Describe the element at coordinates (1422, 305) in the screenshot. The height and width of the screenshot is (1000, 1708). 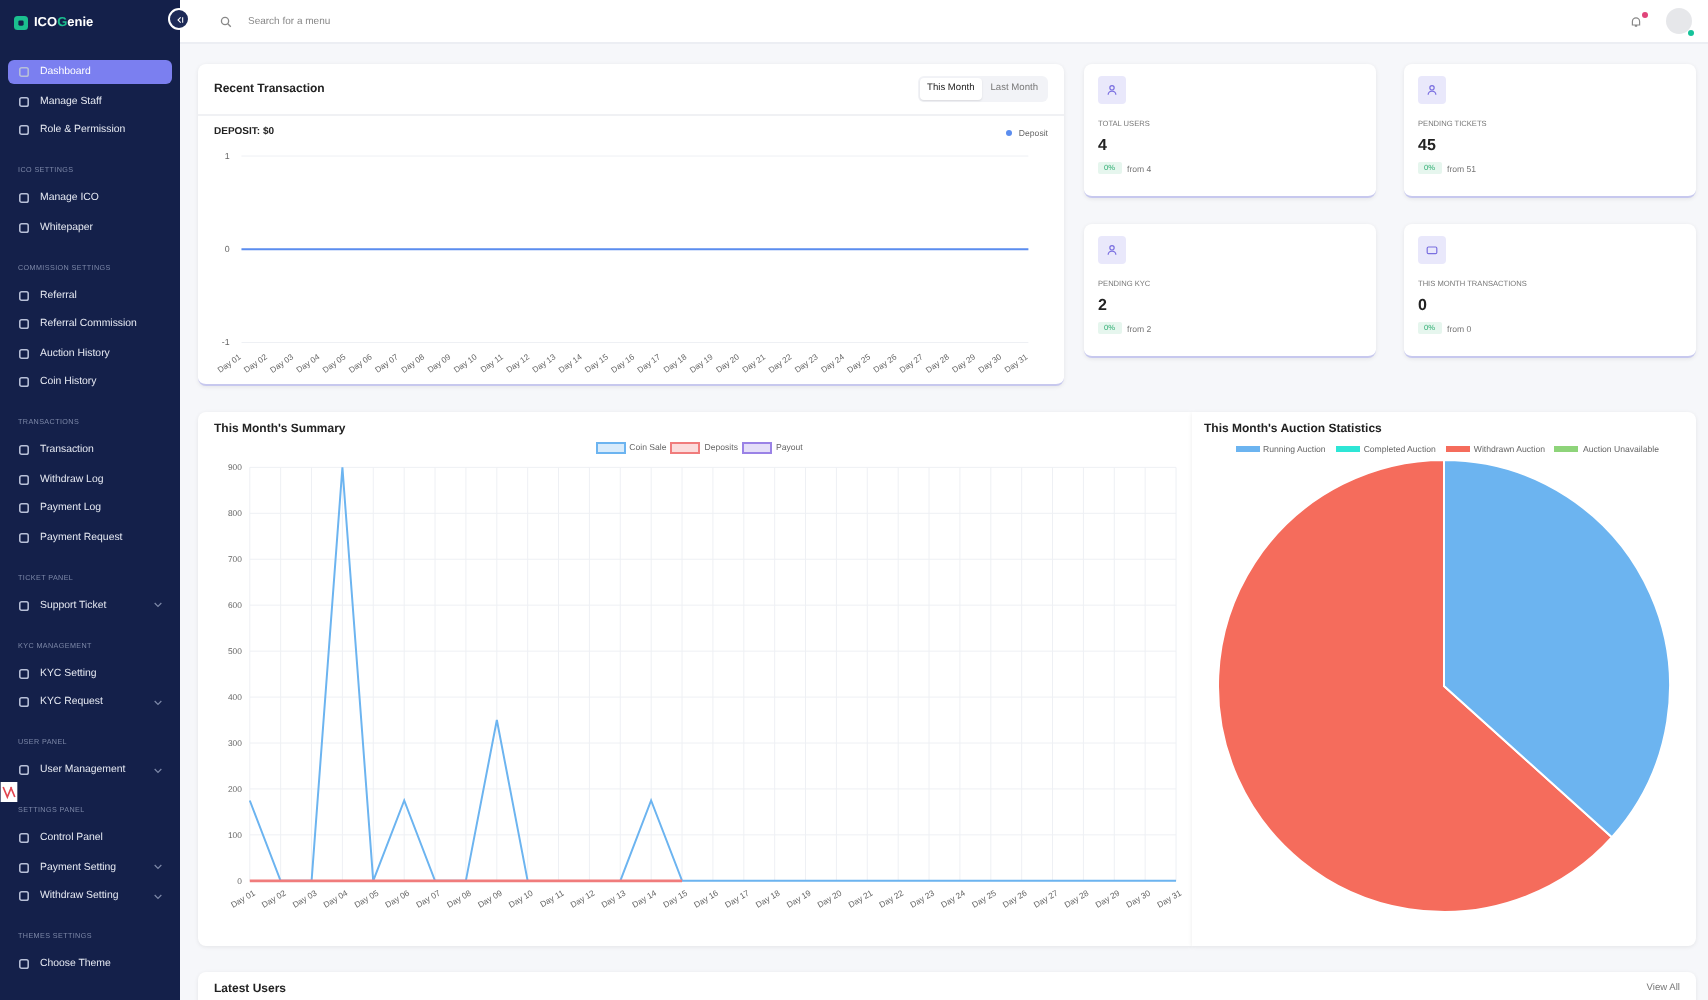
I see `stat-value: 0` at that location.